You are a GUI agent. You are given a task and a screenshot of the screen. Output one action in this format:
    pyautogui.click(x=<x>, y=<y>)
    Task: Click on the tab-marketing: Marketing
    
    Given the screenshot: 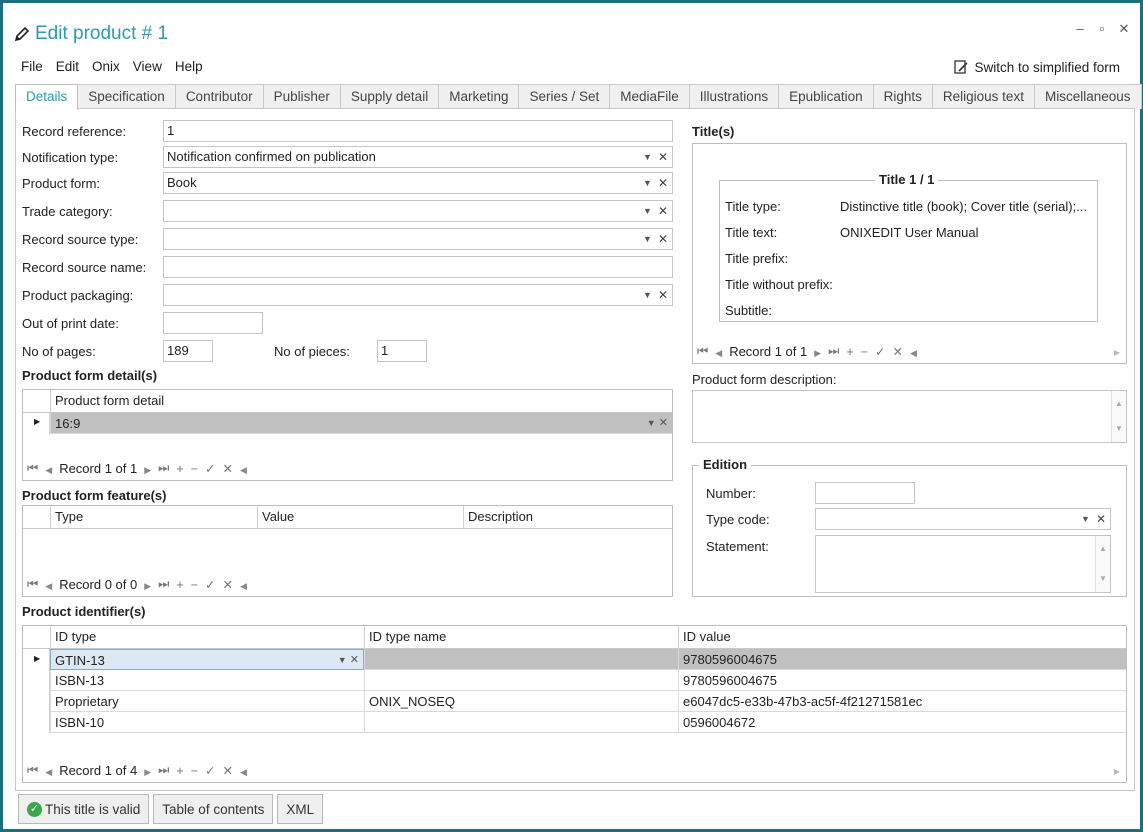 What is the action you would take?
    pyautogui.click(x=479, y=96)
    